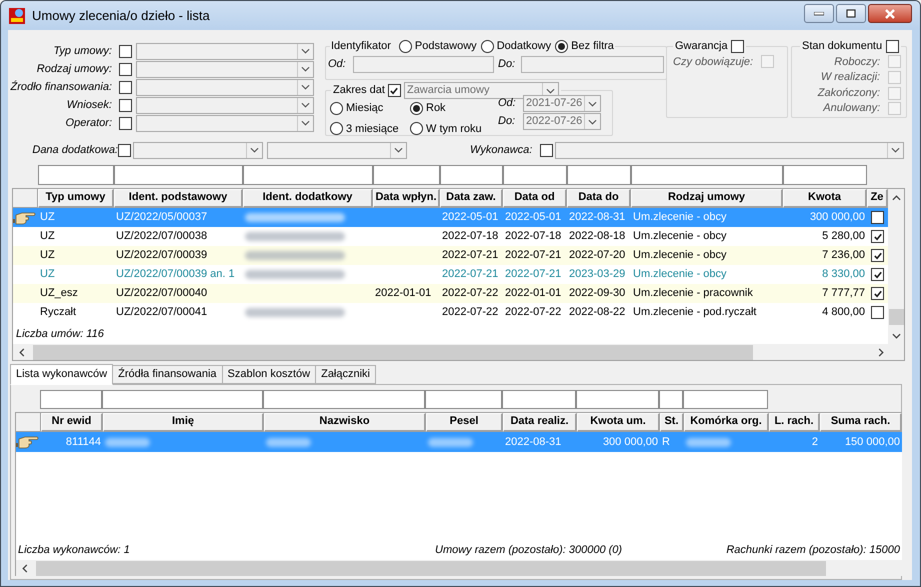  I want to click on dropdown: Zawarcia umowy, so click(481, 90).